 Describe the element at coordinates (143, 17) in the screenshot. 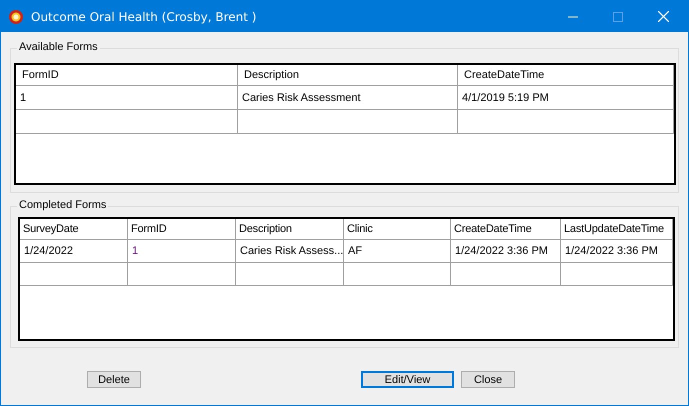

I see `window-title: Outcome Oral Health (Crosby, Brent )` at that location.